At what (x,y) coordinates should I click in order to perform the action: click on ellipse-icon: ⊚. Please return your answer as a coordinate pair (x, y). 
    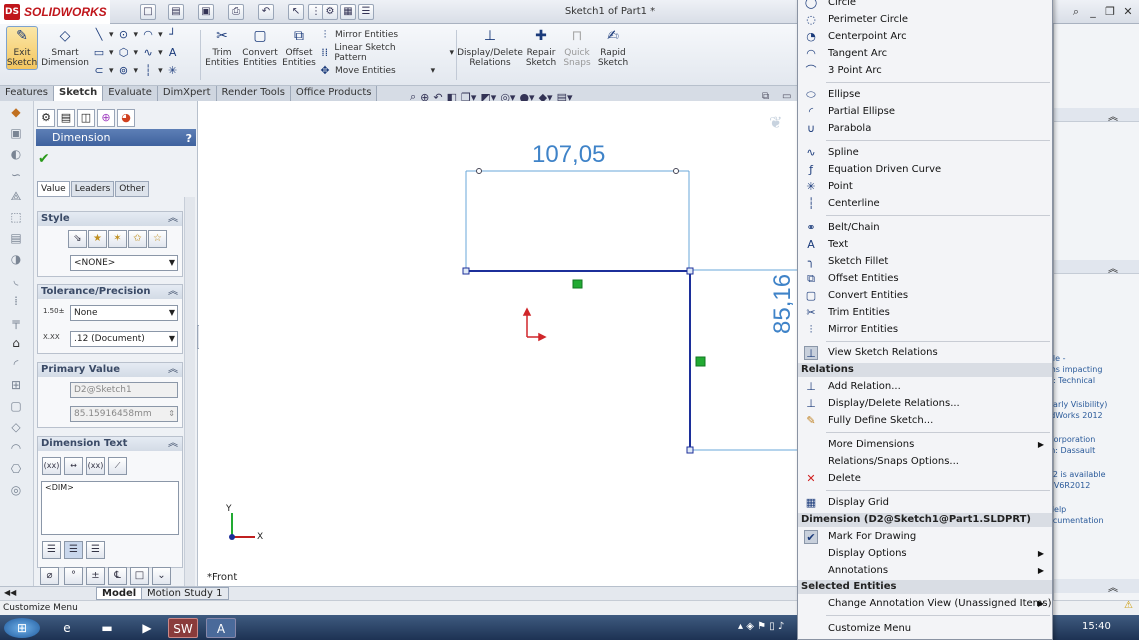
    Looking at the image, I should click on (124, 71).